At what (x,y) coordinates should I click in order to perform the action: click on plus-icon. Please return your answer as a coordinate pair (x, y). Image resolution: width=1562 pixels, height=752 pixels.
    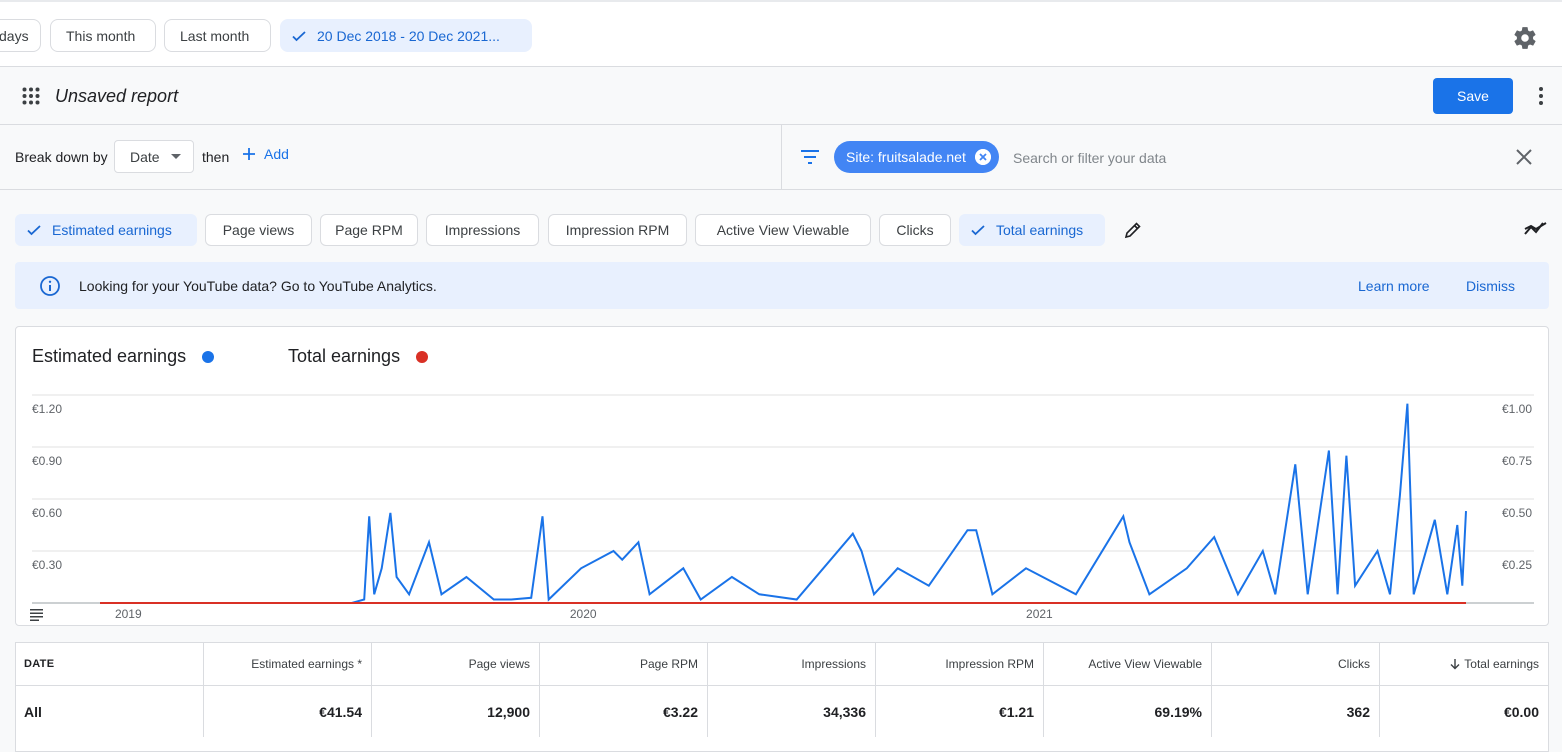
    Looking at the image, I should click on (249, 154).